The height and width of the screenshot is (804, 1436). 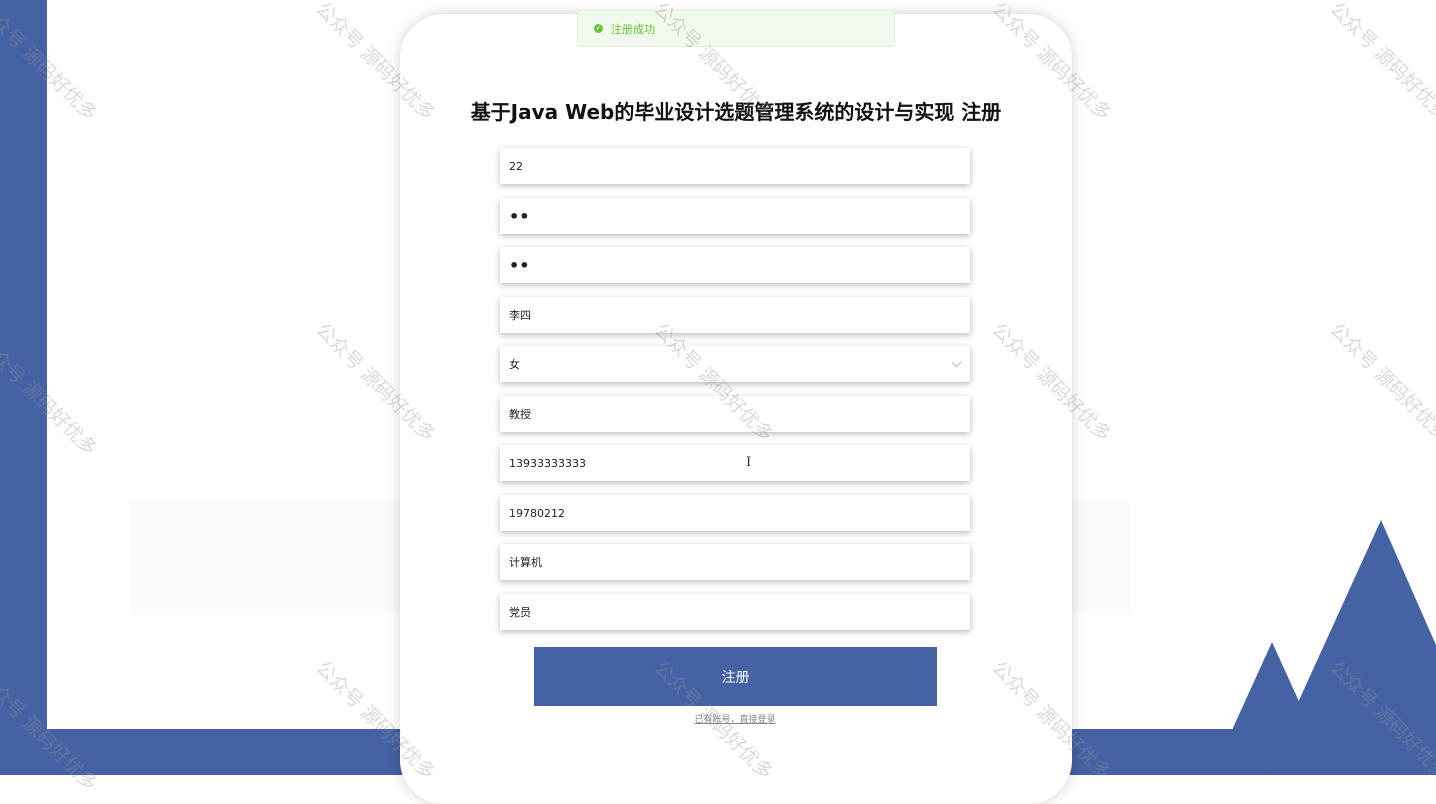 I want to click on large-triangle, so click(x=1350, y=647).